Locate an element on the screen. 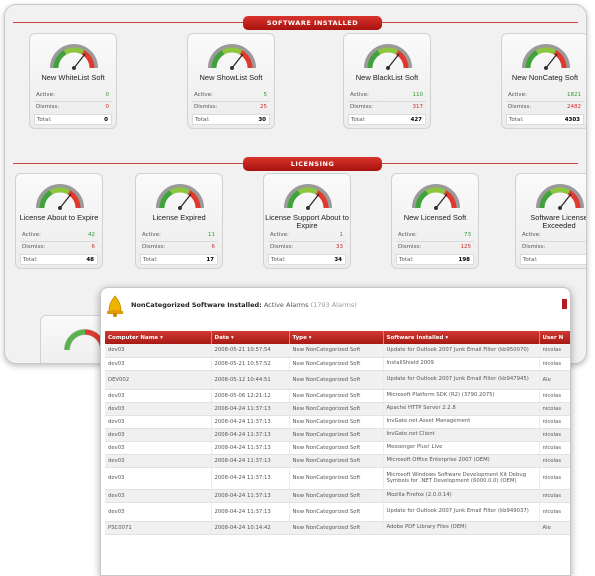 Image resolution: width=595 pixels, height=576 pixels. dismiss-value: 0 is located at coordinates (108, 107).